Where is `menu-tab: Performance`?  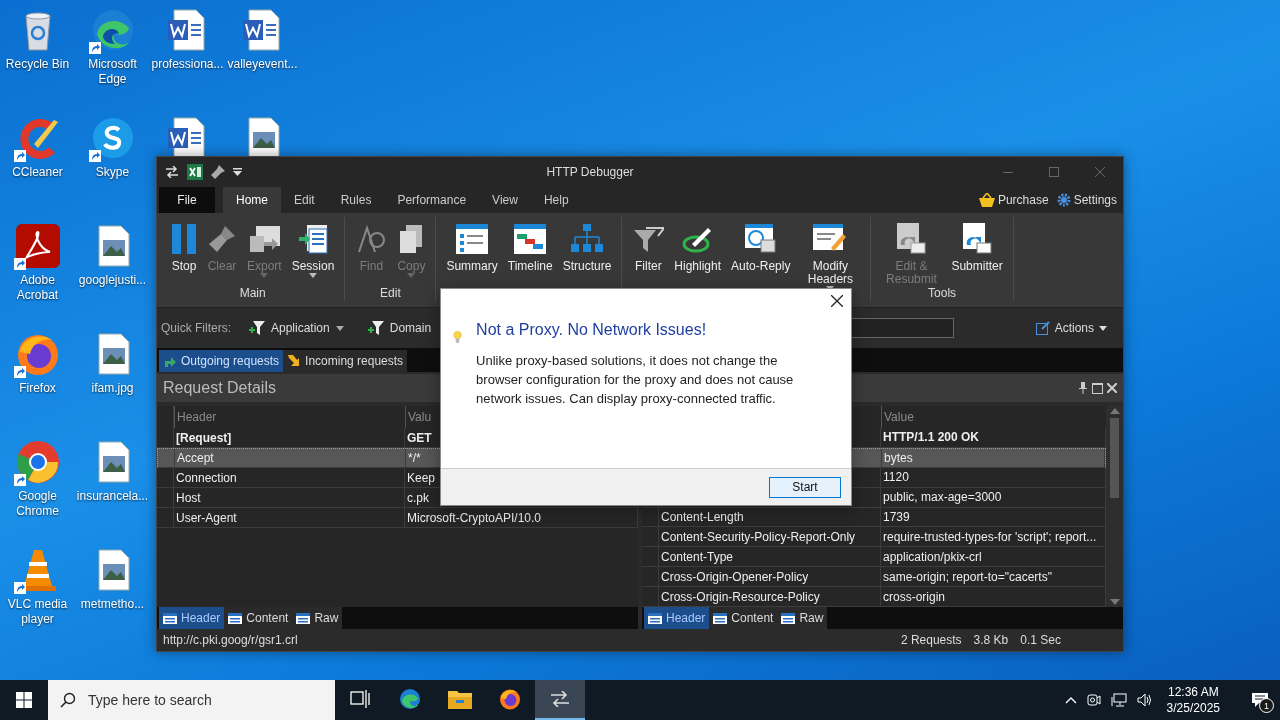
menu-tab: Performance is located at coordinates (432, 200).